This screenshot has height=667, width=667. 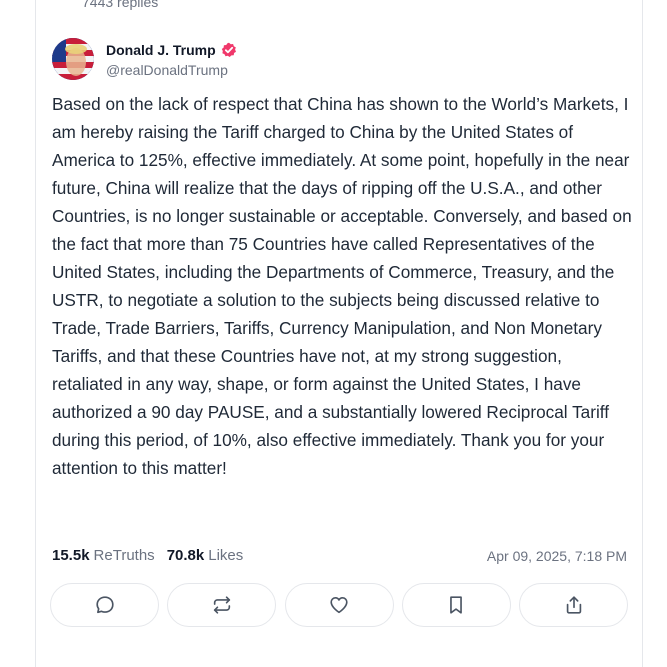 I want to click on author-handle: @realDonaldTrump, so click(x=171, y=70).